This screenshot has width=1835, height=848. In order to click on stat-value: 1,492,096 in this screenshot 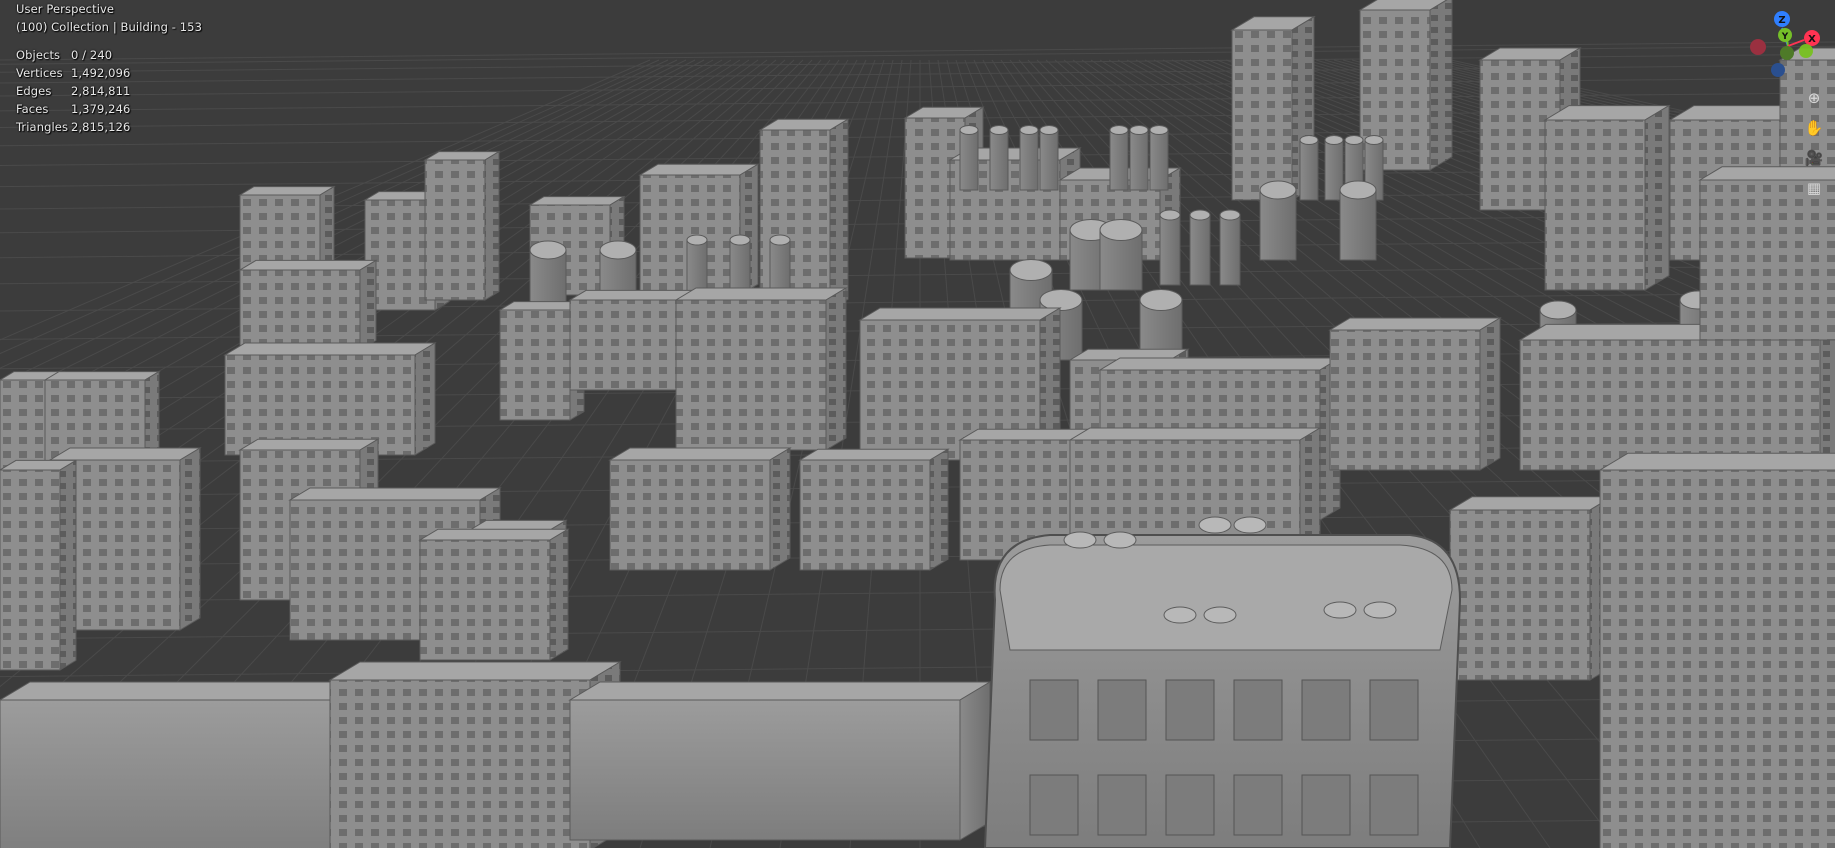, I will do `click(101, 73)`.